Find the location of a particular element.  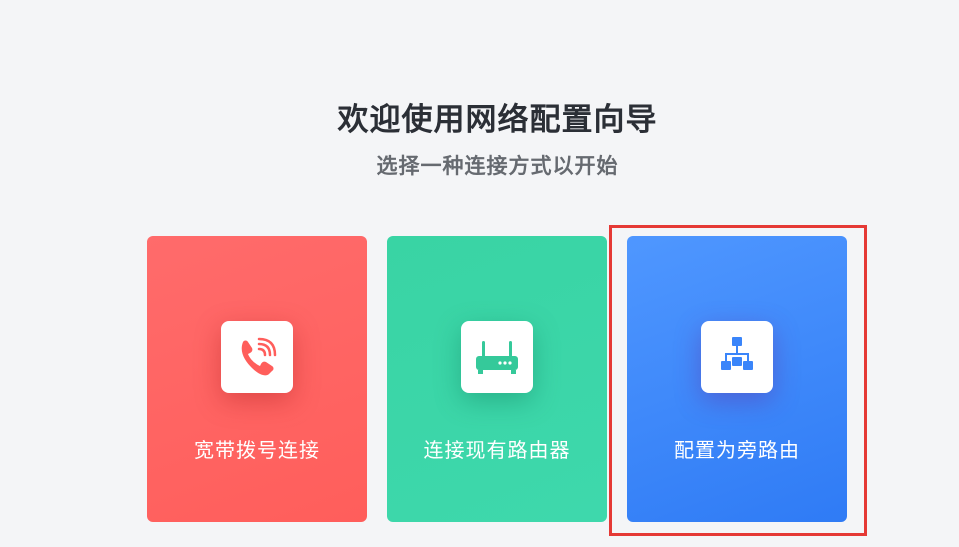

router-icon is located at coordinates (497, 357).